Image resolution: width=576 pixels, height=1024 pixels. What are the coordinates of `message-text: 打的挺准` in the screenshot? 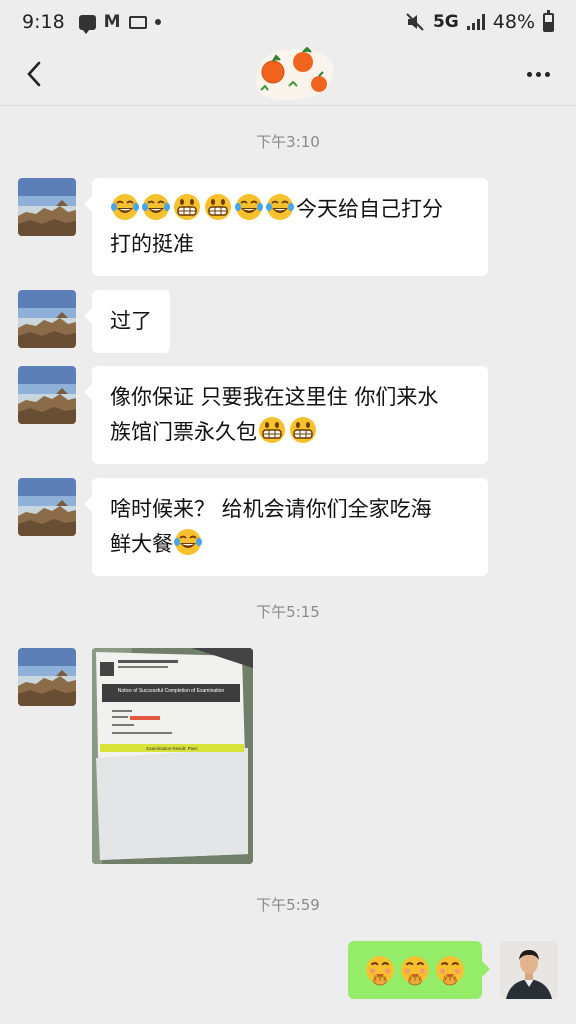 It's located at (152, 244).